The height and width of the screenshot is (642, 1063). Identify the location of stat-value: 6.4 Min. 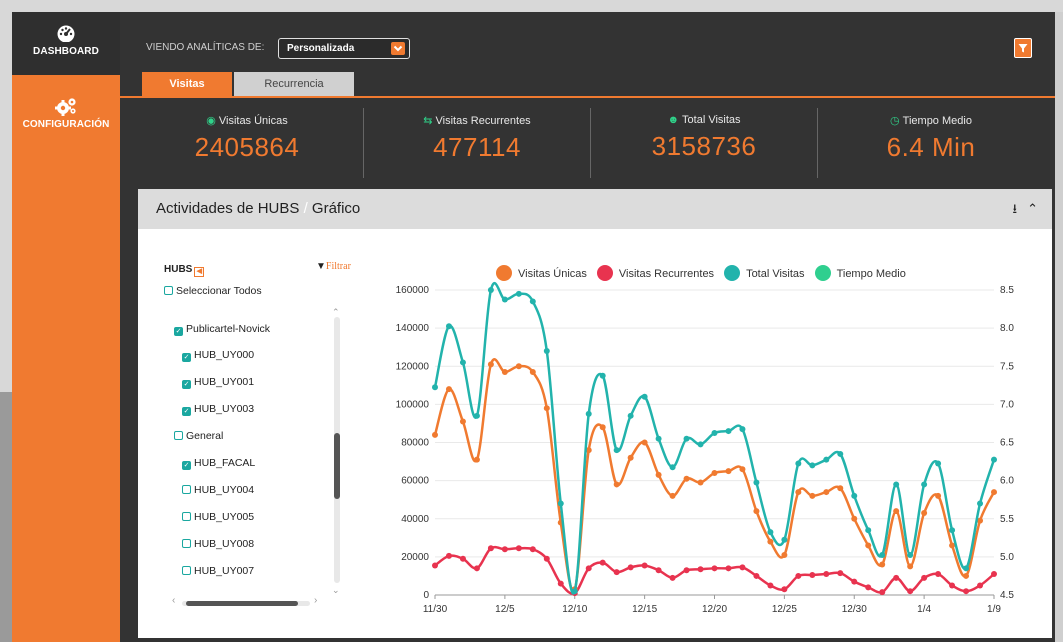
(931, 147).